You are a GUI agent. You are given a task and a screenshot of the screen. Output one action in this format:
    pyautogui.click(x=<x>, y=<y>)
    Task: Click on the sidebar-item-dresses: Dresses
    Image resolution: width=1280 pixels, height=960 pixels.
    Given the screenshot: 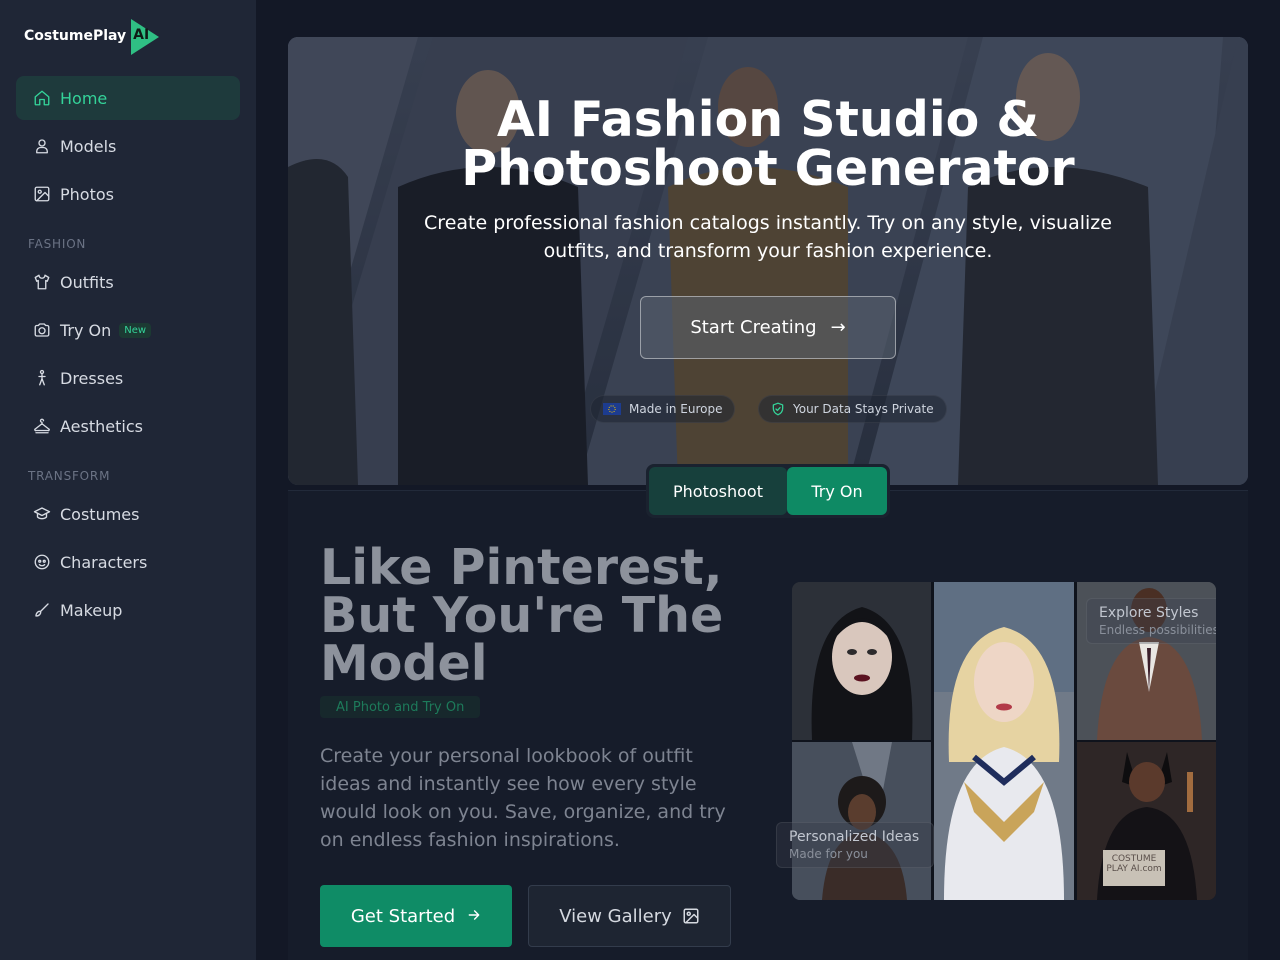 What is the action you would take?
    pyautogui.click(x=128, y=378)
    